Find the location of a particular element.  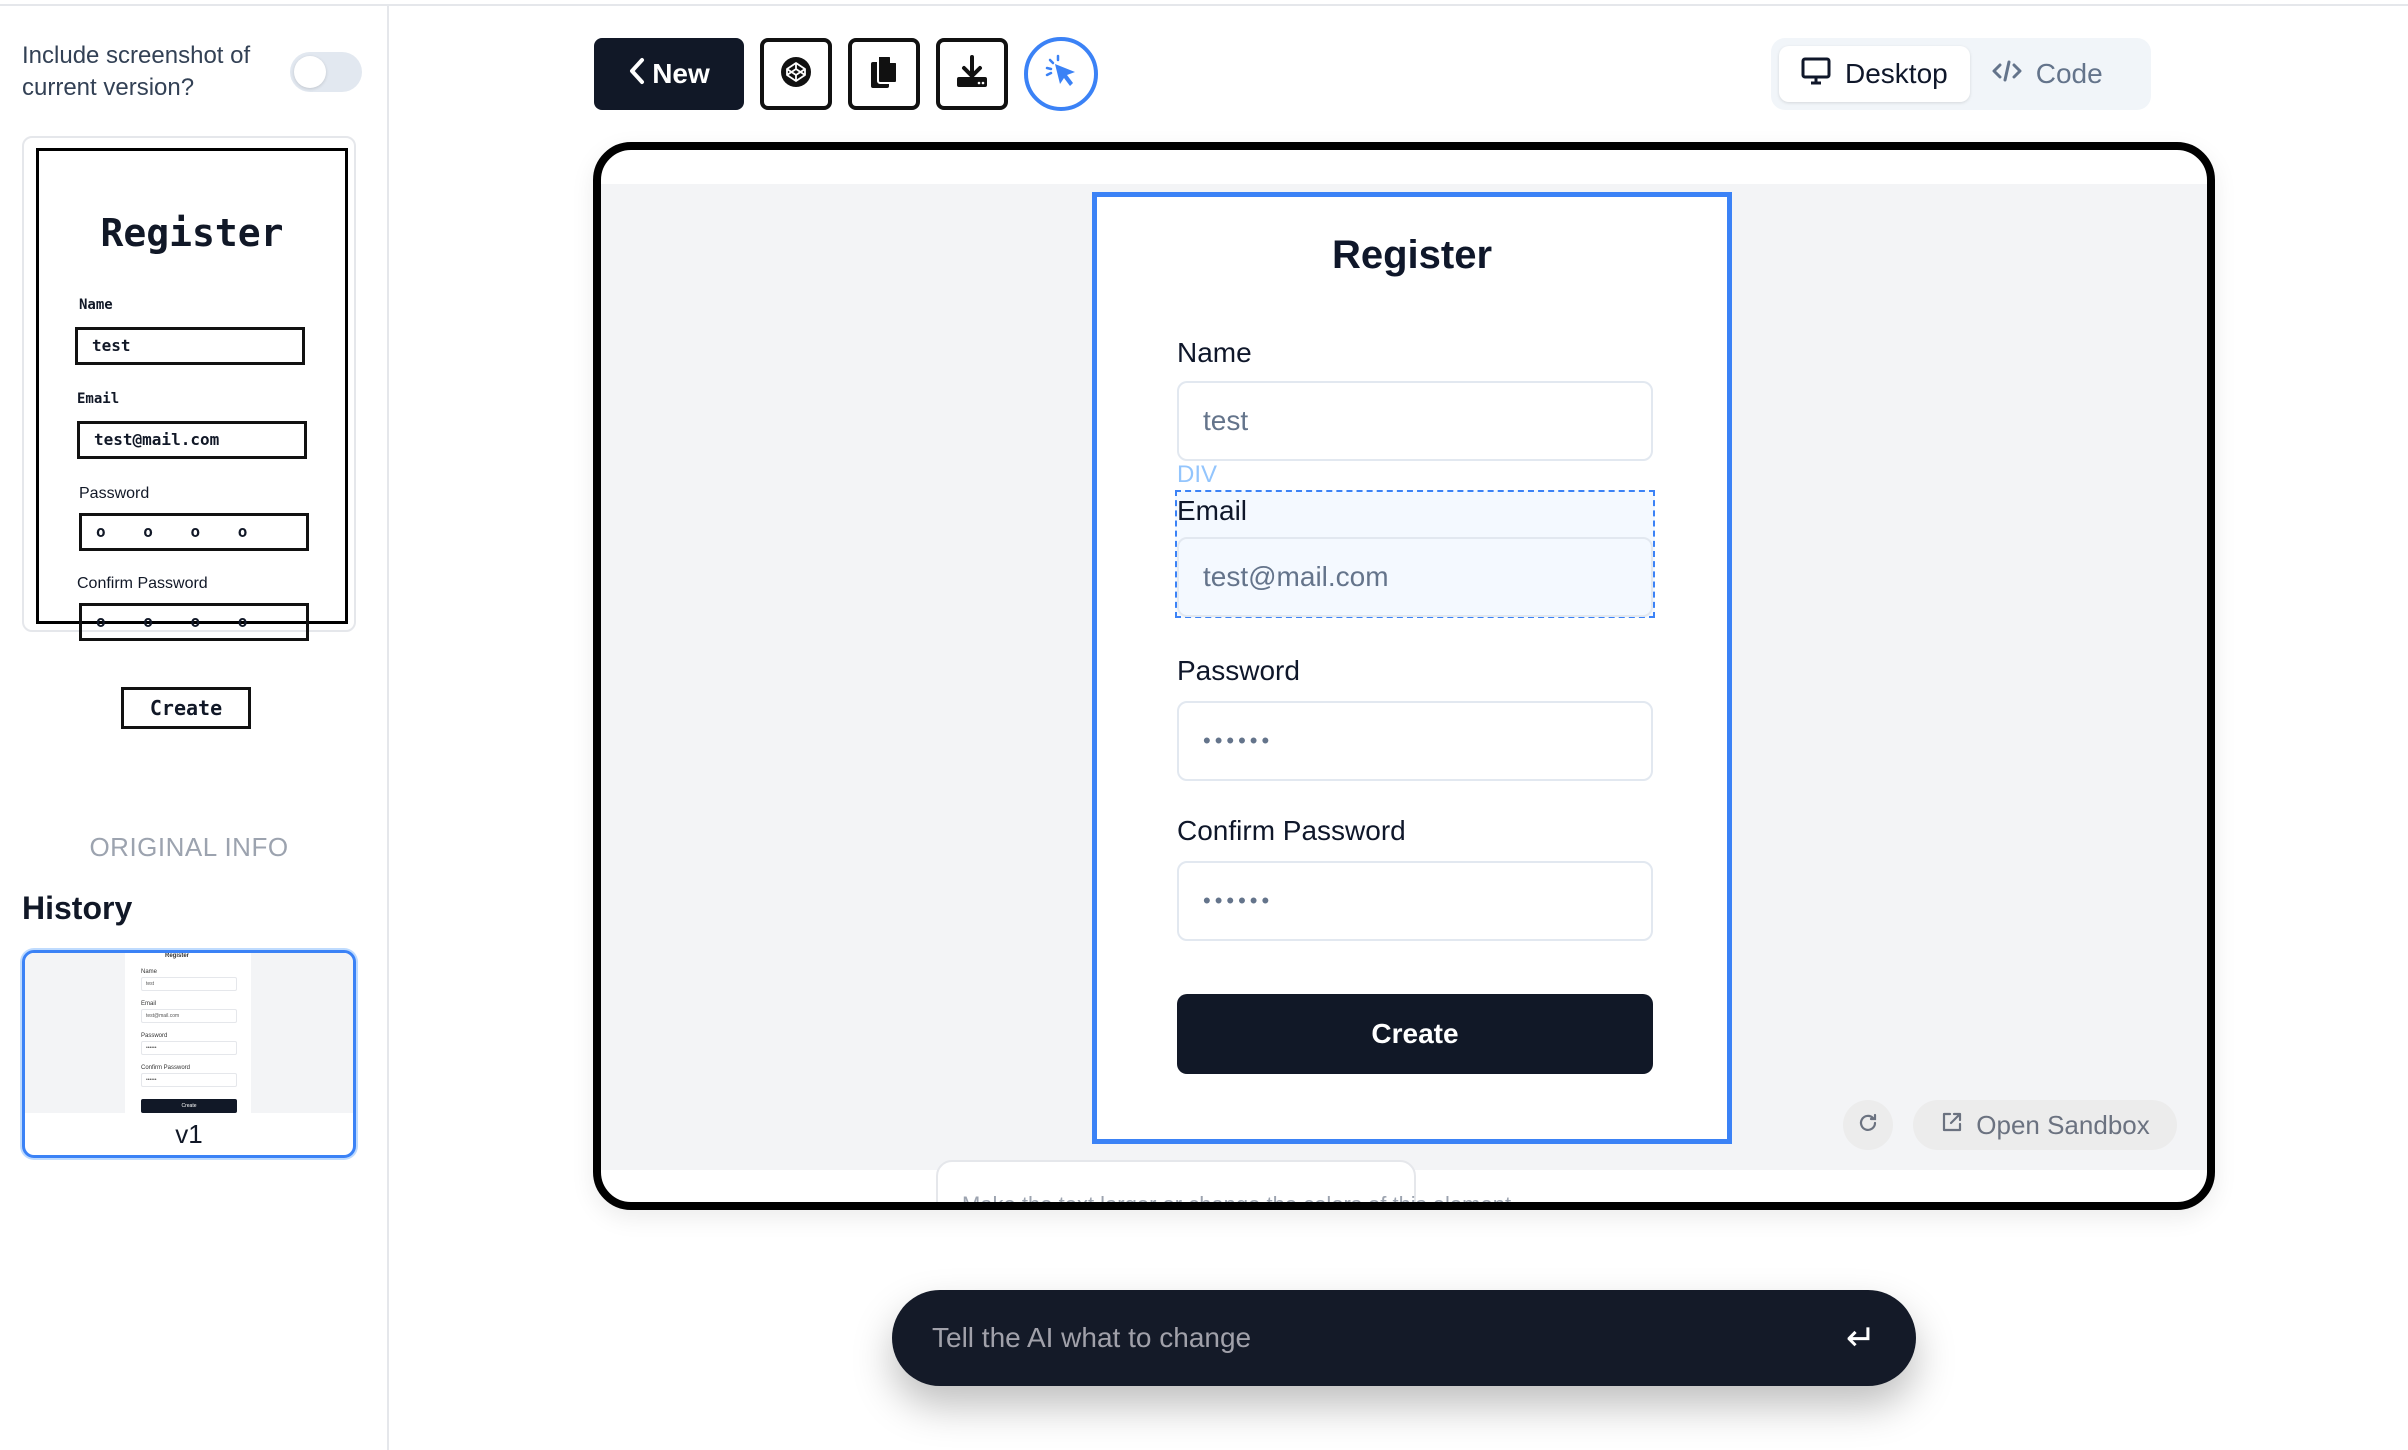

select-element-button is located at coordinates (1061, 74).